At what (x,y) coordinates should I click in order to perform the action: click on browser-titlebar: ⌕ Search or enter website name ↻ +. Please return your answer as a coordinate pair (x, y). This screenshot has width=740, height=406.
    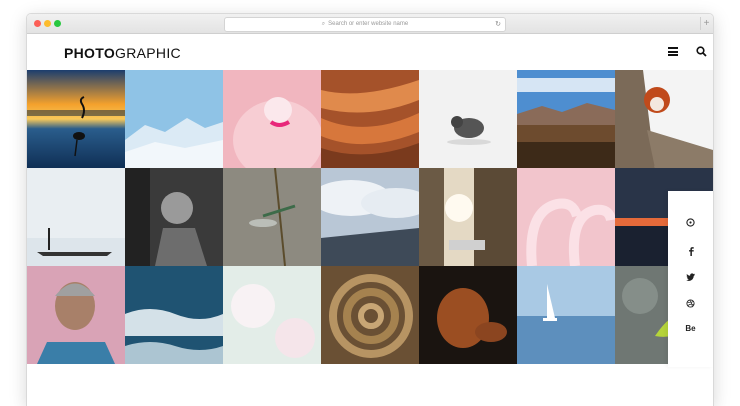
    Looking at the image, I should click on (370, 24).